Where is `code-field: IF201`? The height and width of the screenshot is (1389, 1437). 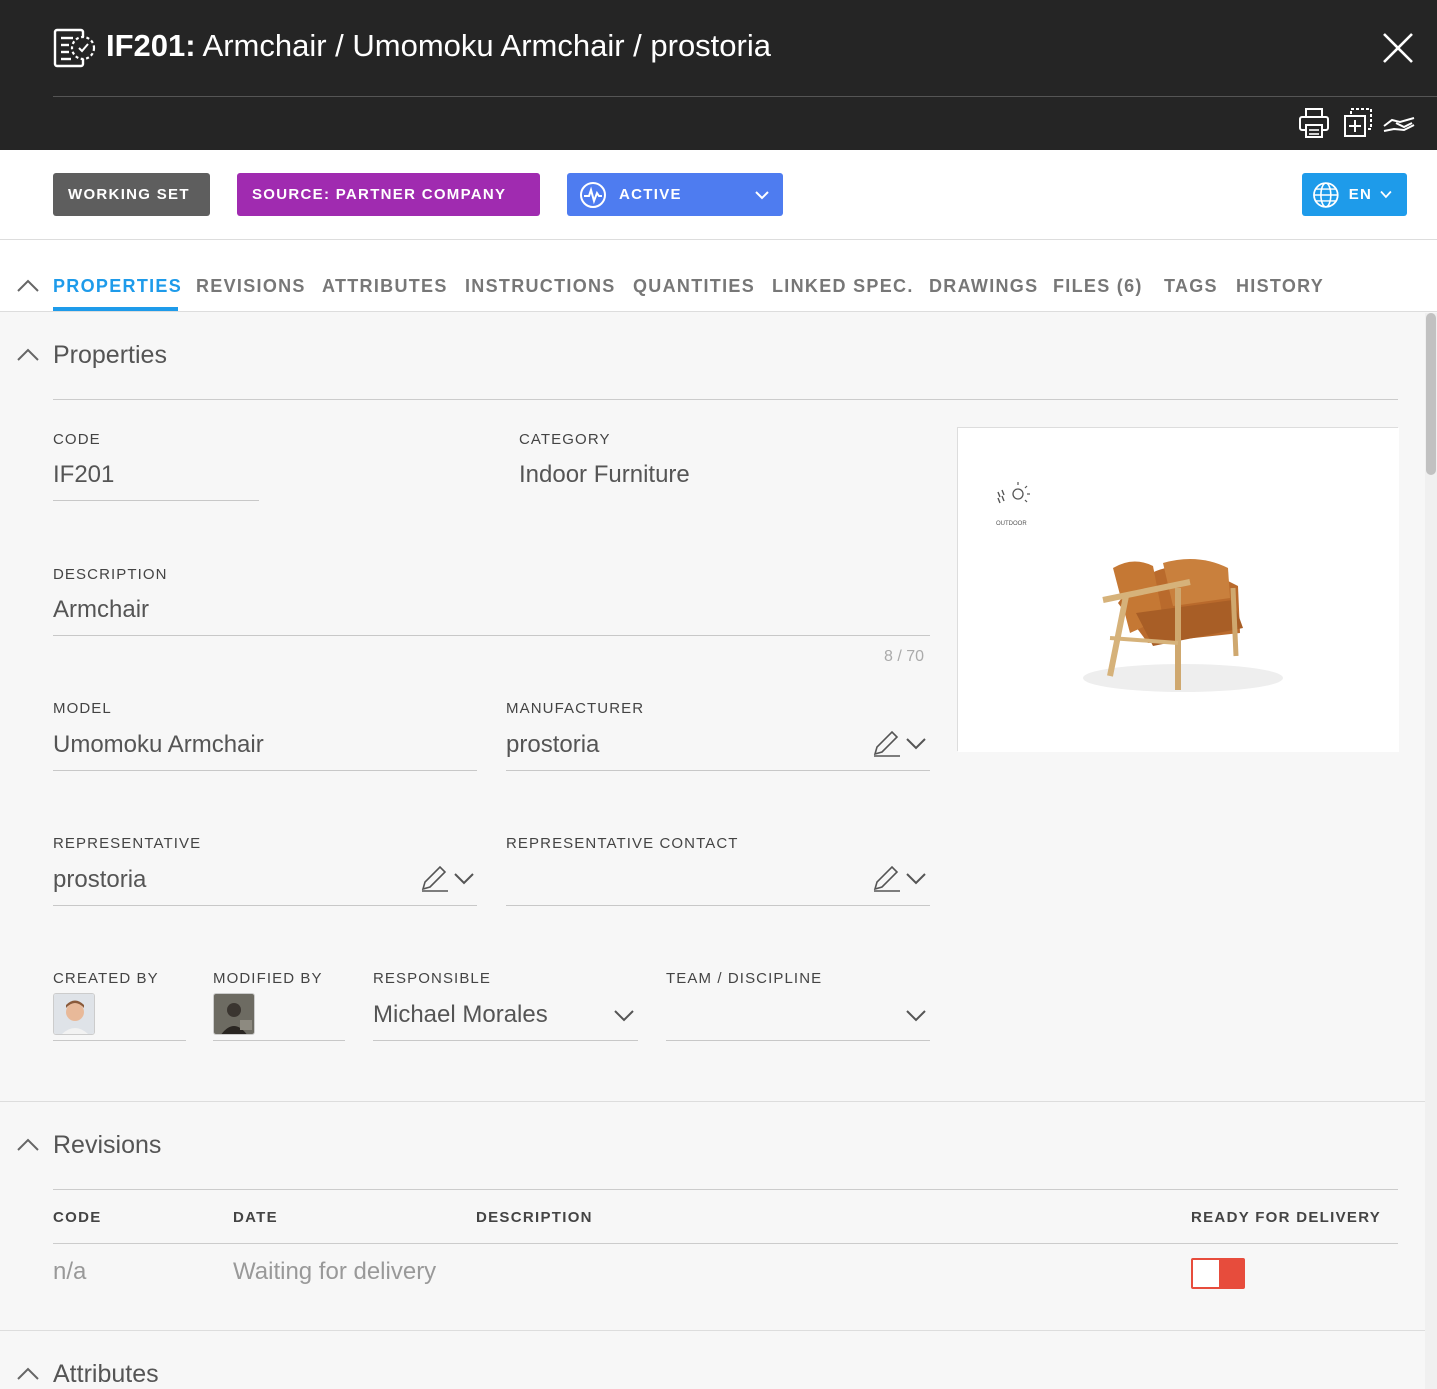
code-field: IF201 is located at coordinates (83, 475).